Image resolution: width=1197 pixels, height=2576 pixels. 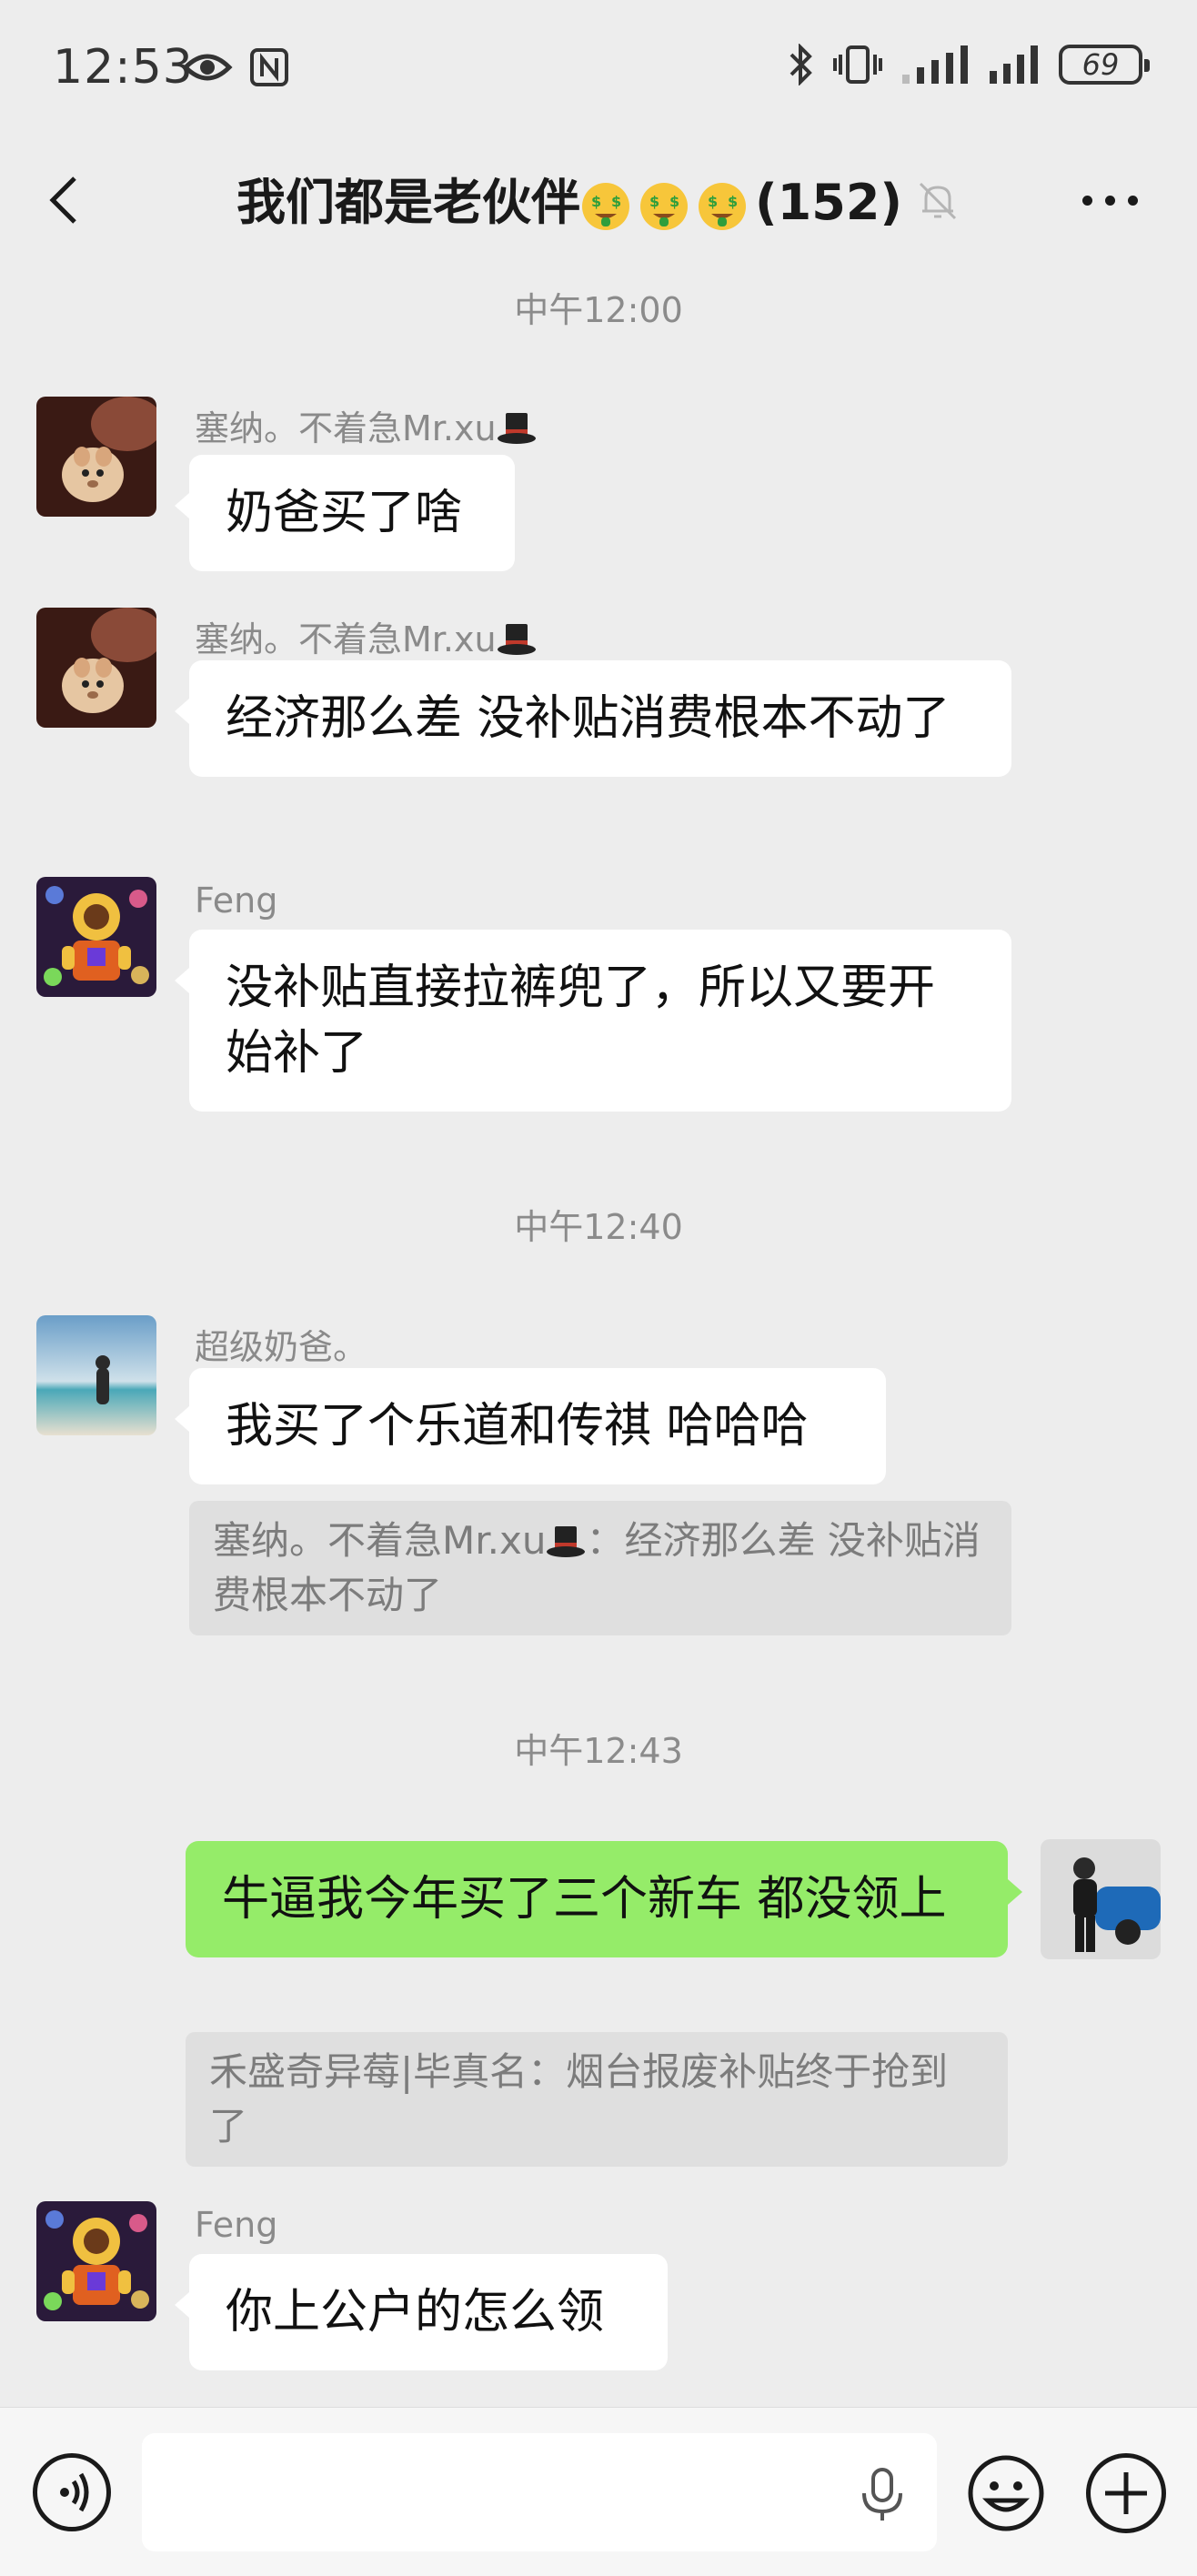 What do you see at coordinates (1114, 200) in the screenshot?
I see `more-icon` at bounding box center [1114, 200].